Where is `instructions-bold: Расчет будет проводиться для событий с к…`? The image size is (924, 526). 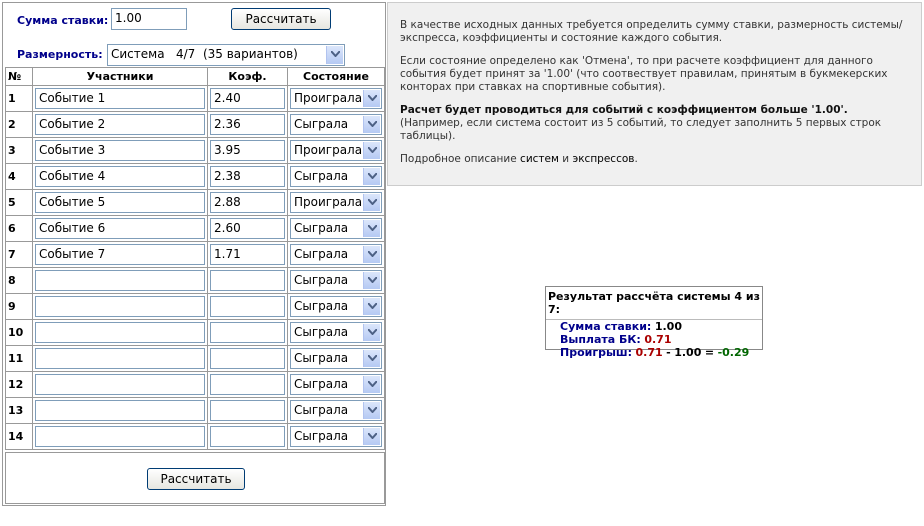 instructions-bold: Расчет будет проводиться для событий с к… is located at coordinates (624, 110).